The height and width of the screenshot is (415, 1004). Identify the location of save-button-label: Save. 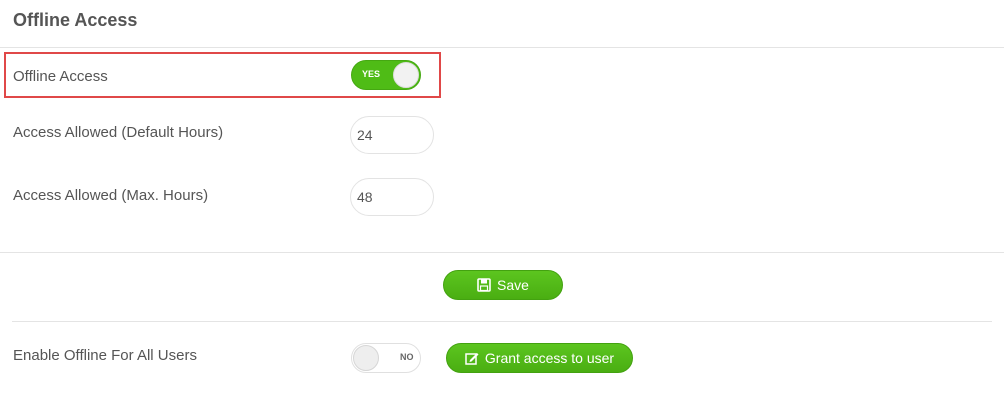
(513, 285).